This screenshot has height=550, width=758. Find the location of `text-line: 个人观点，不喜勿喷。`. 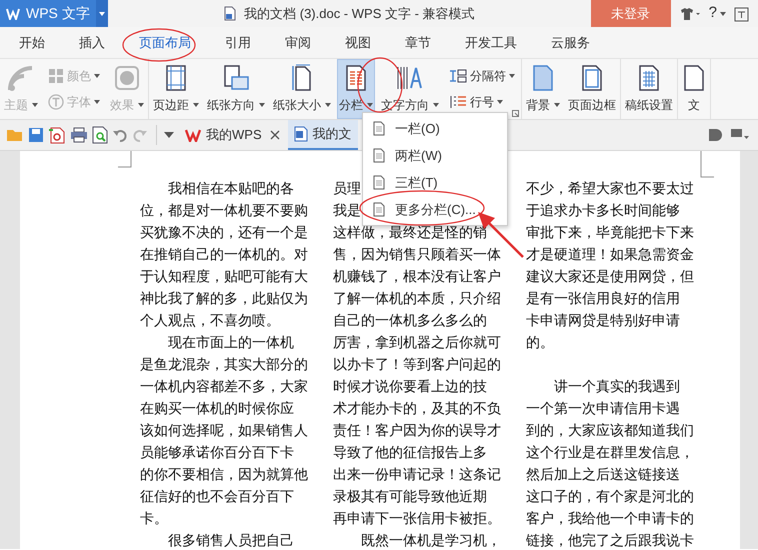

text-line: 个人观点，不喜勿喷。 is located at coordinates (210, 320).